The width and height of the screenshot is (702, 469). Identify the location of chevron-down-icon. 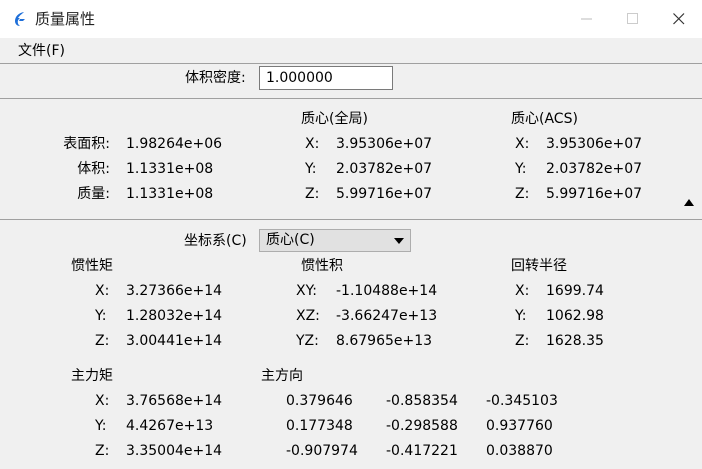
(399, 241).